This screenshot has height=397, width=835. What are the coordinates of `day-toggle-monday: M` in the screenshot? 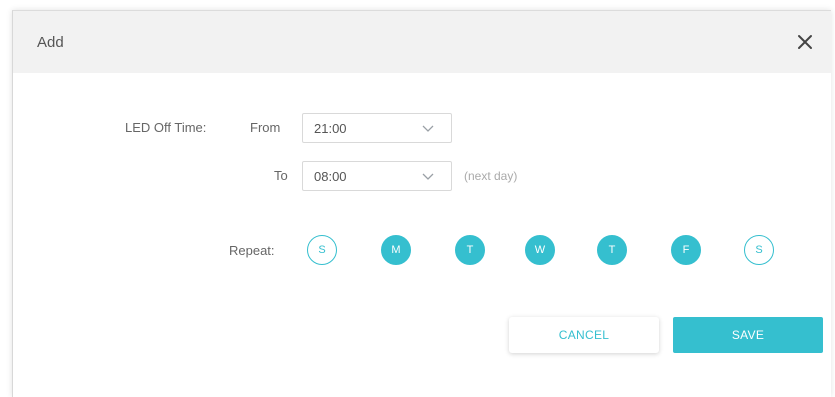 It's located at (396, 250).